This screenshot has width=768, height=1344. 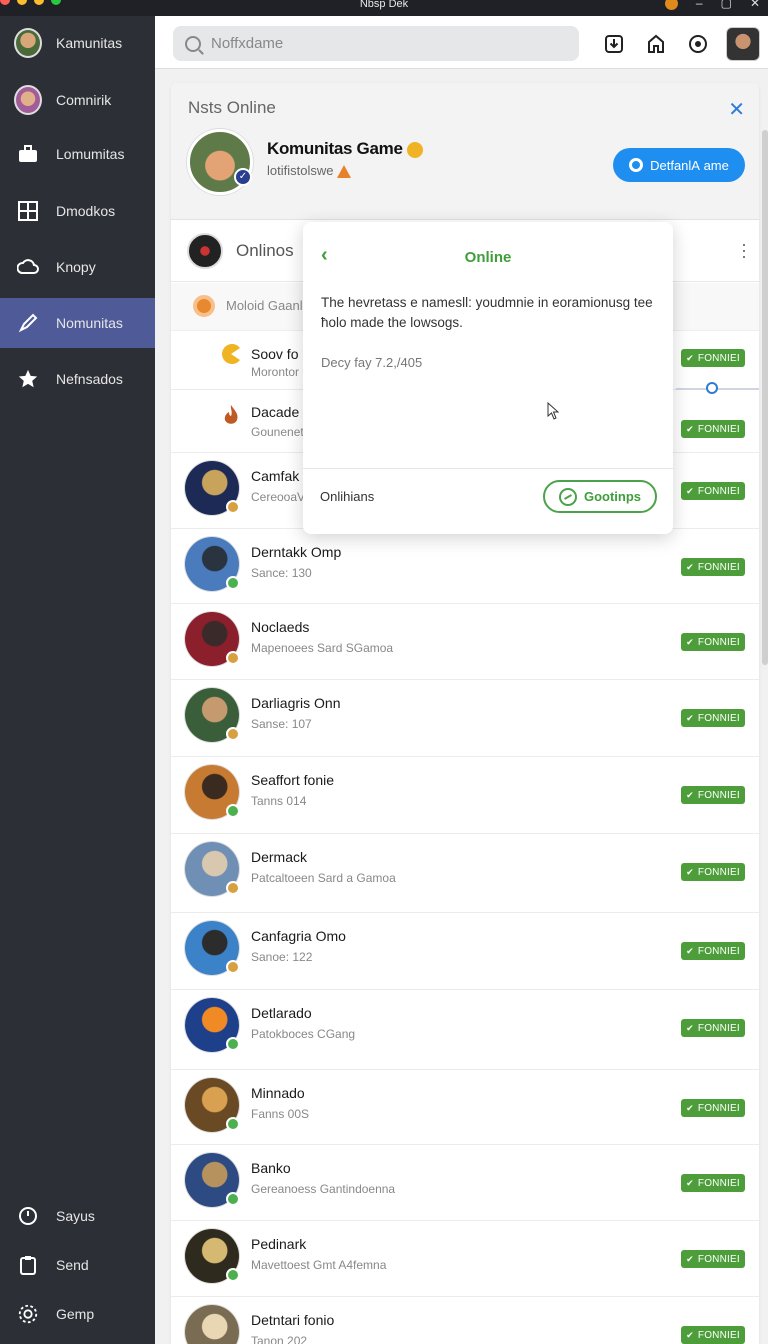 What do you see at coordinates (77, 1314) in the screenshot?
I see `sidebar-item-gemp: Gemp` at bounding box center [77, 1314].